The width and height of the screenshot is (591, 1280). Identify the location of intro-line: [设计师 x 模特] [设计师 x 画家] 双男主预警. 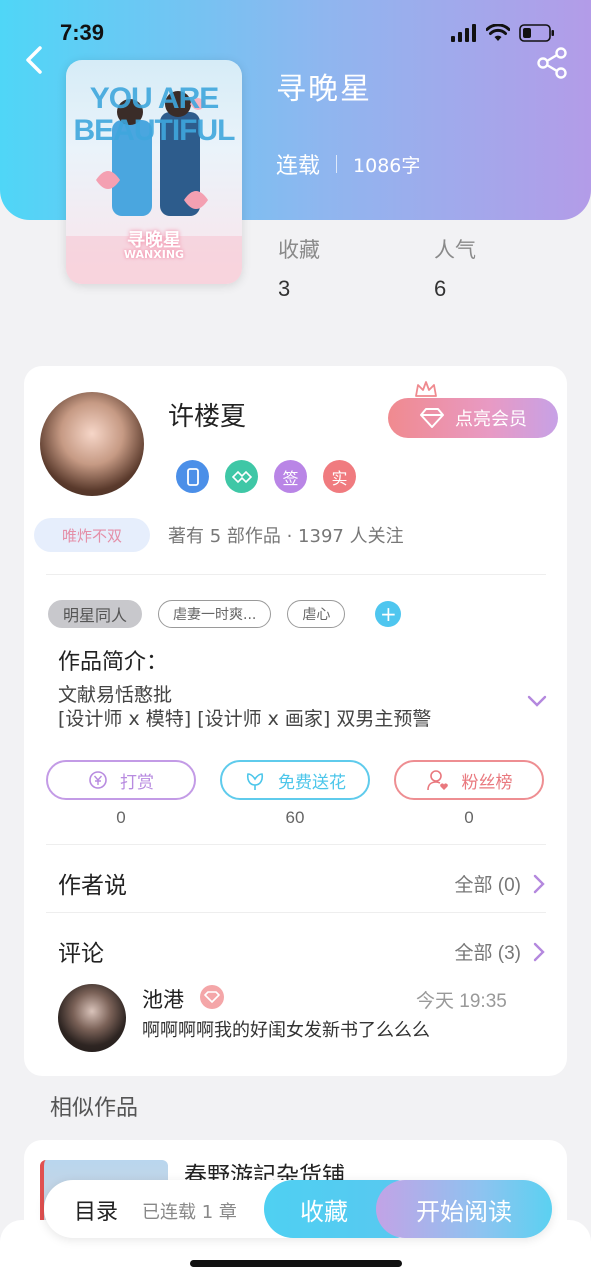
(245, 719).